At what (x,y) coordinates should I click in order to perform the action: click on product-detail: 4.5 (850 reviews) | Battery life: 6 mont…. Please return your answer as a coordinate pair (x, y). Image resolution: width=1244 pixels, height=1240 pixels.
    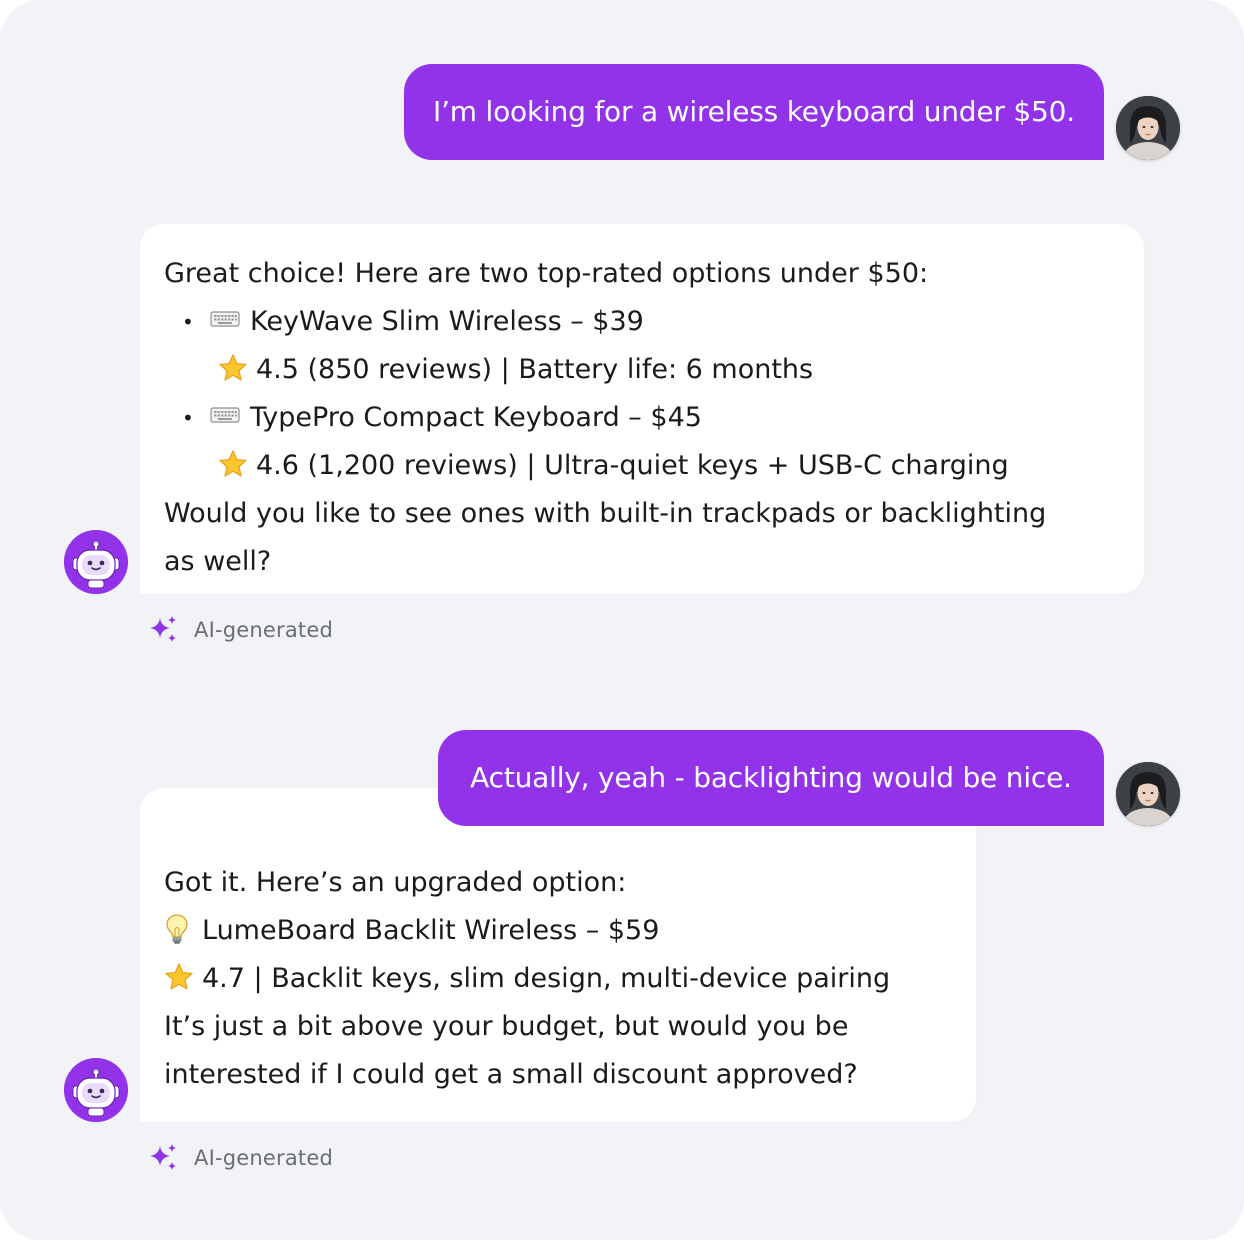
    Looking at the image, I should click on (535, 369).